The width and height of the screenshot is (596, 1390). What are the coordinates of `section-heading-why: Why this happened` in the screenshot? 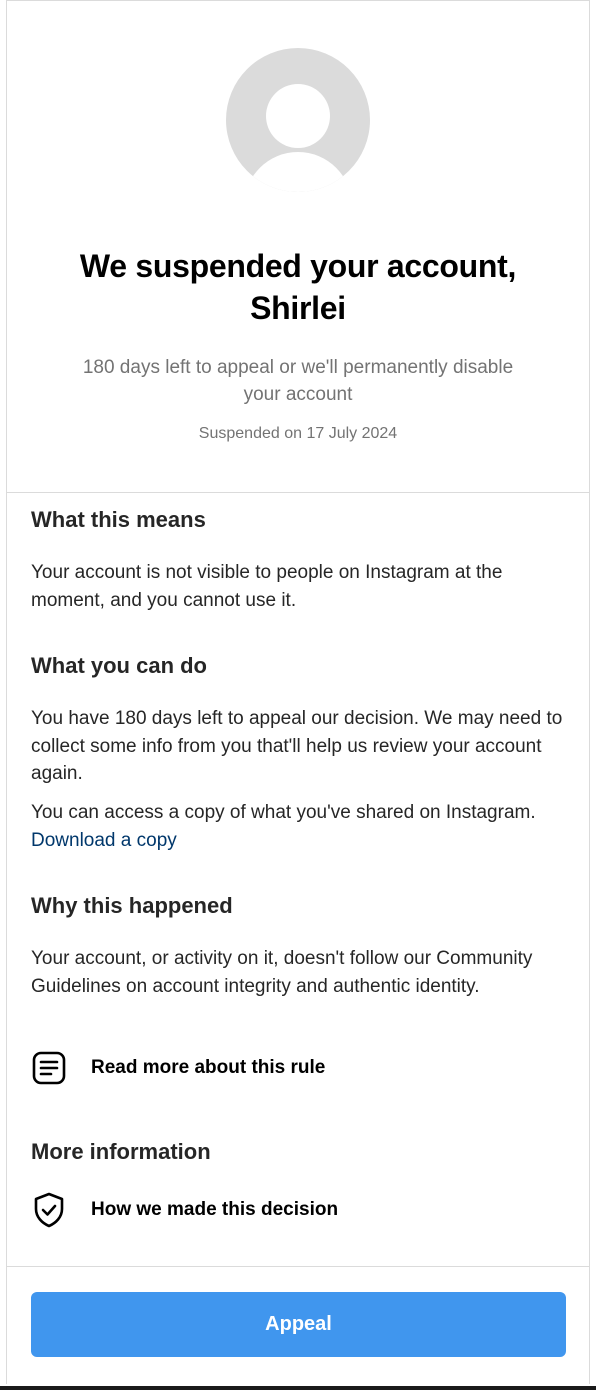 It's located at (132, 905).